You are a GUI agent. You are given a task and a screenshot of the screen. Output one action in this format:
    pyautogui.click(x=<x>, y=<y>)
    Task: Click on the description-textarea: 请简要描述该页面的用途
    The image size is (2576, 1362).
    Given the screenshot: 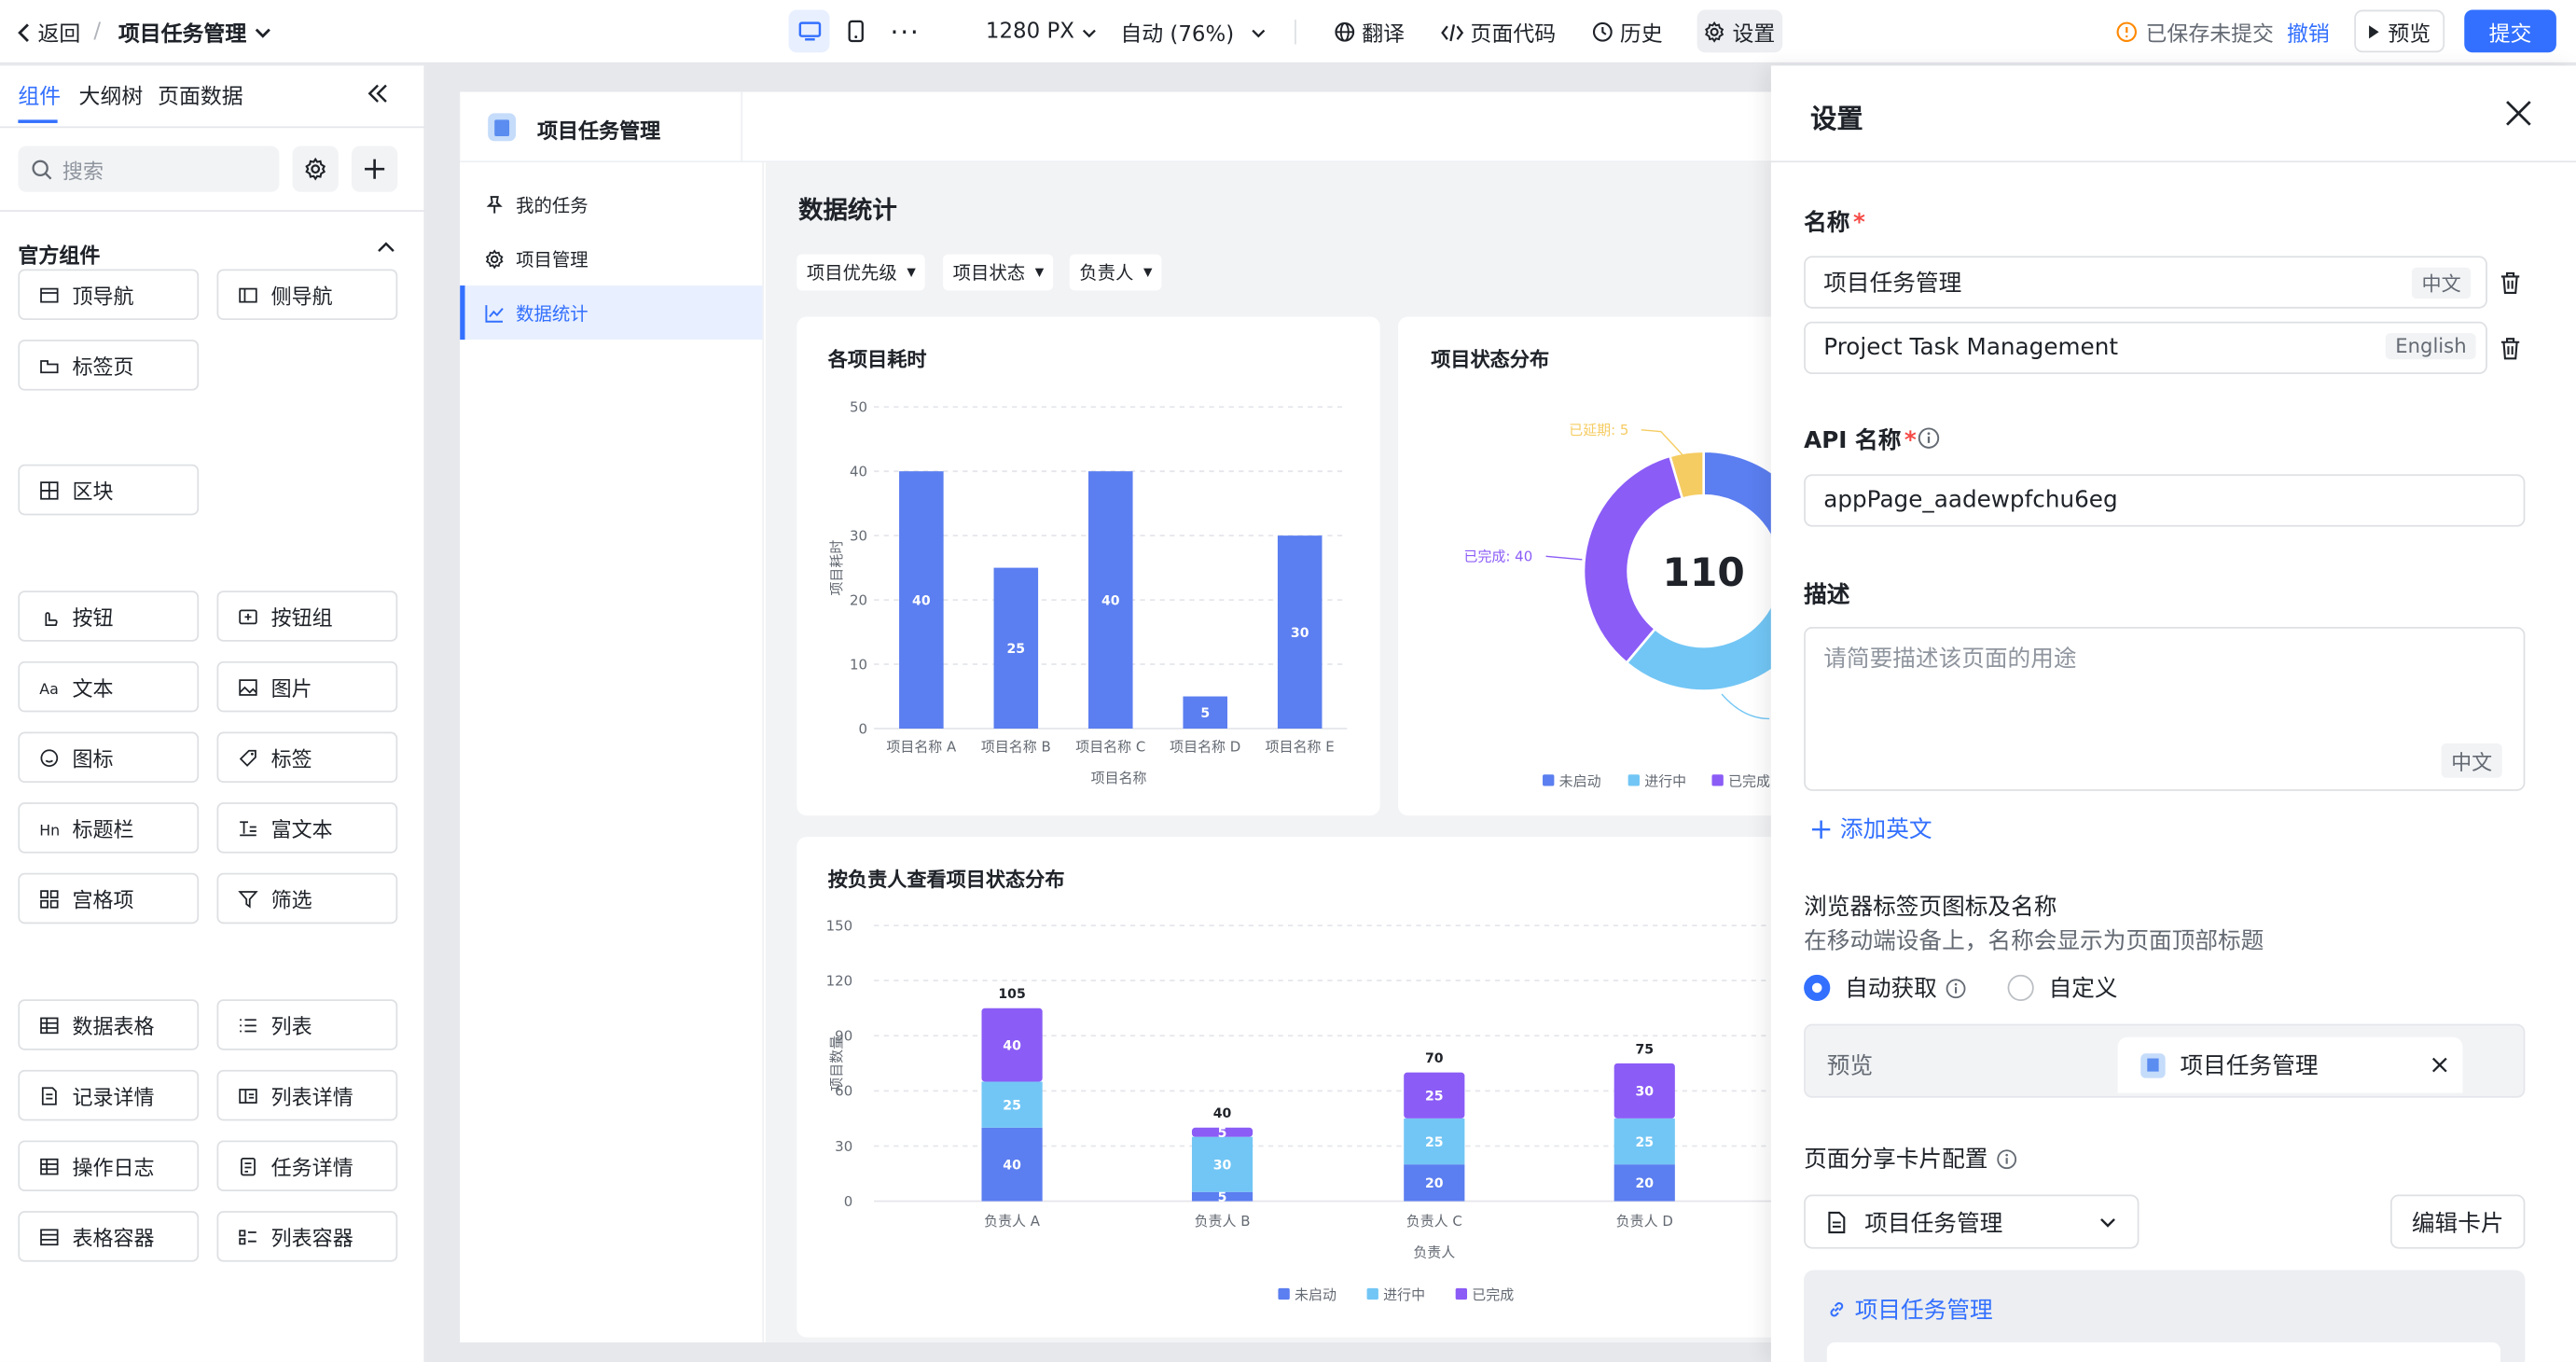 What is the action you would take?
    pyautogui.click(x=2165, y=708)
    